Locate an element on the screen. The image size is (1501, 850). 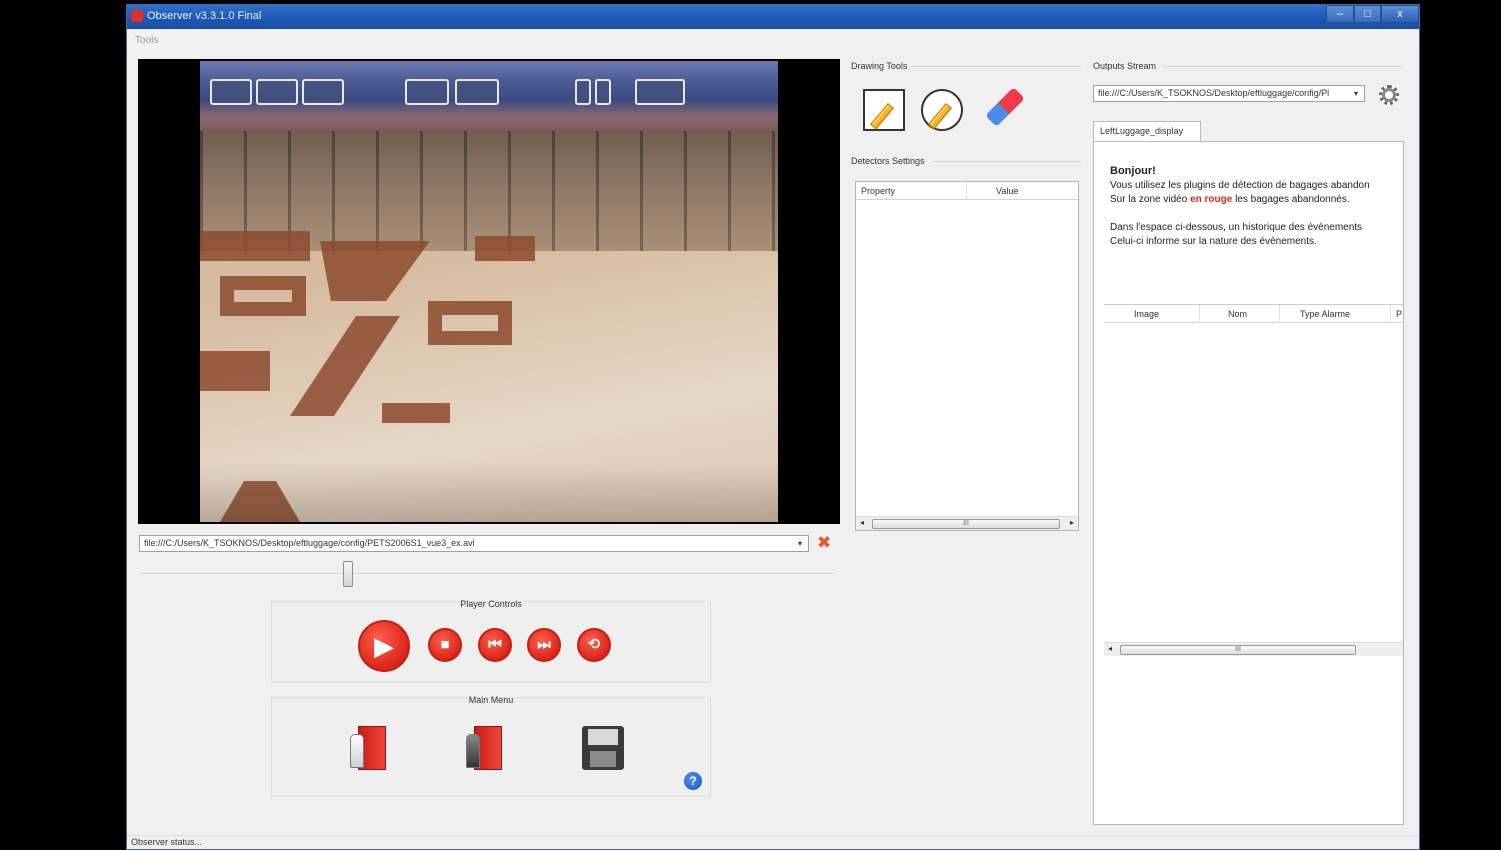
gear-icon is located at coordinates (1389, 95).